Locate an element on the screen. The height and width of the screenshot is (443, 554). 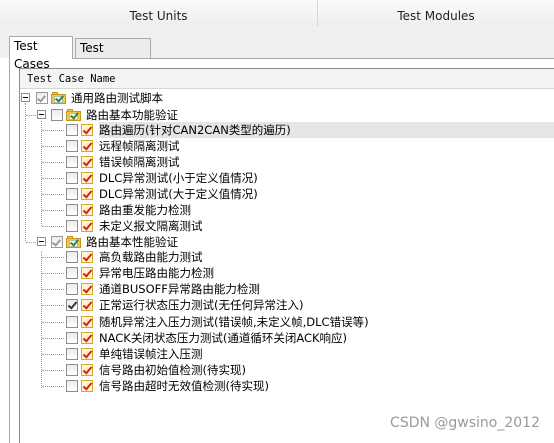
test-case-row: DLC异常测试(小于定义值情况) is located at coordinates (277, 178).